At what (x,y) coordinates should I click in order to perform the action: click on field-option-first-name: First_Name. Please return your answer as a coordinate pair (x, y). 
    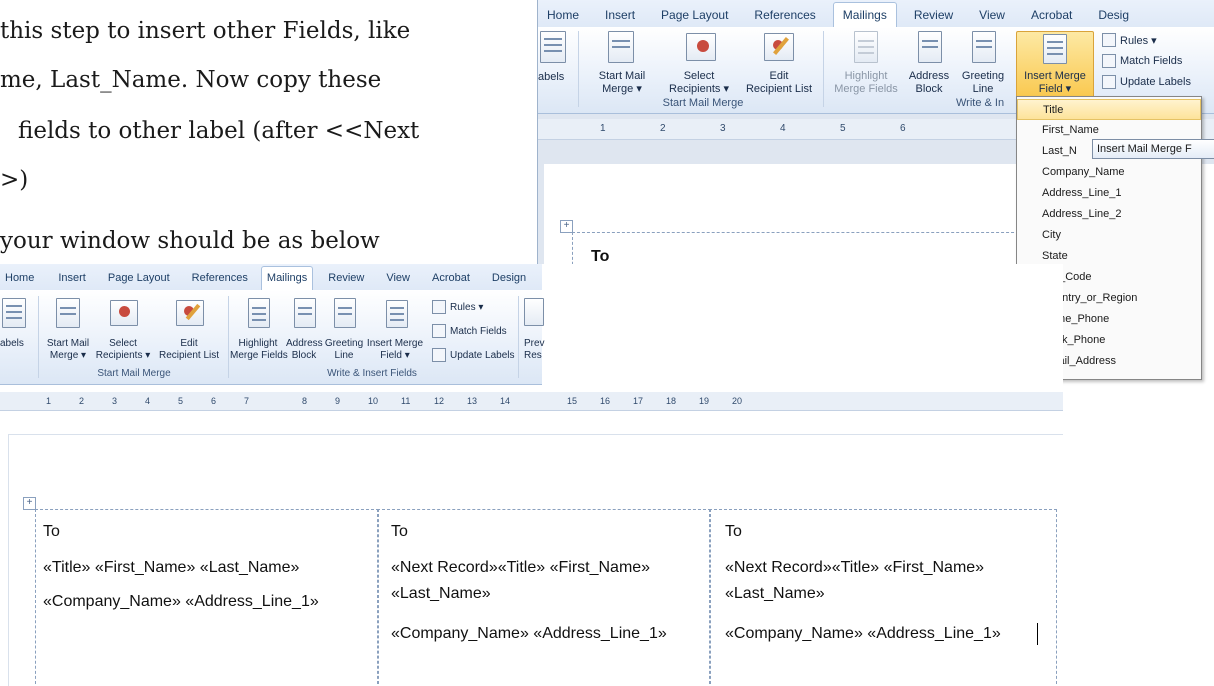
    Looking at the image, I should click on (1109, 130).